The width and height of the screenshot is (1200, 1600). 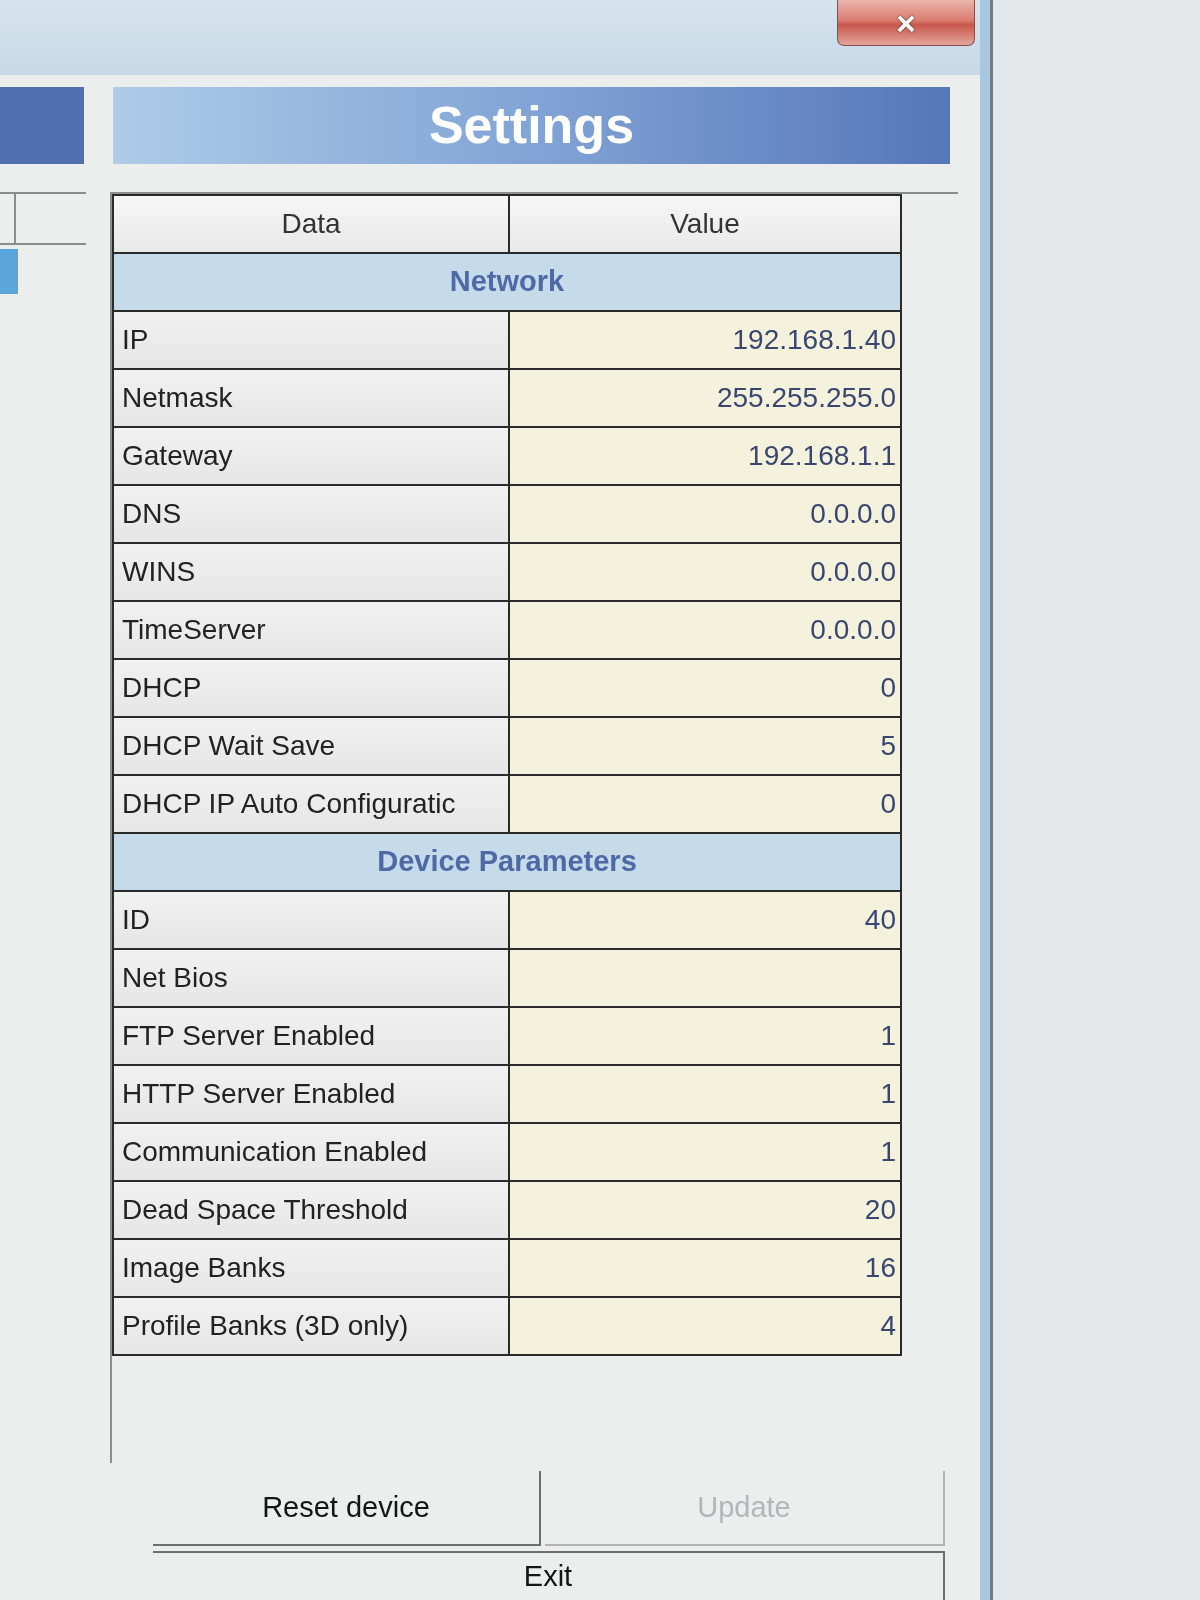 I want to click on property-label: FTP Server Enabled, so click(x=311, y=1036).